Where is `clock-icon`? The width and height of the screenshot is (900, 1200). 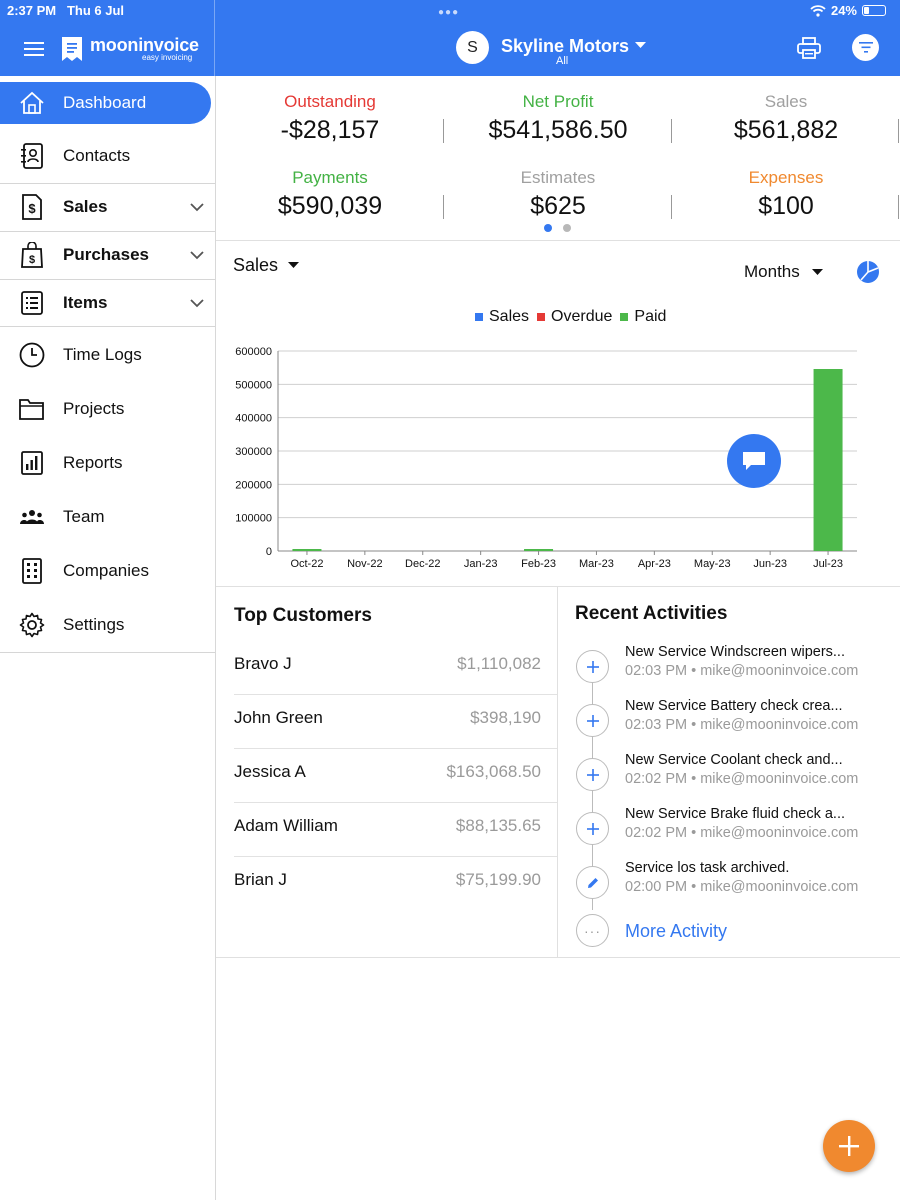
clock-icon is located at coordinates (32, 355).